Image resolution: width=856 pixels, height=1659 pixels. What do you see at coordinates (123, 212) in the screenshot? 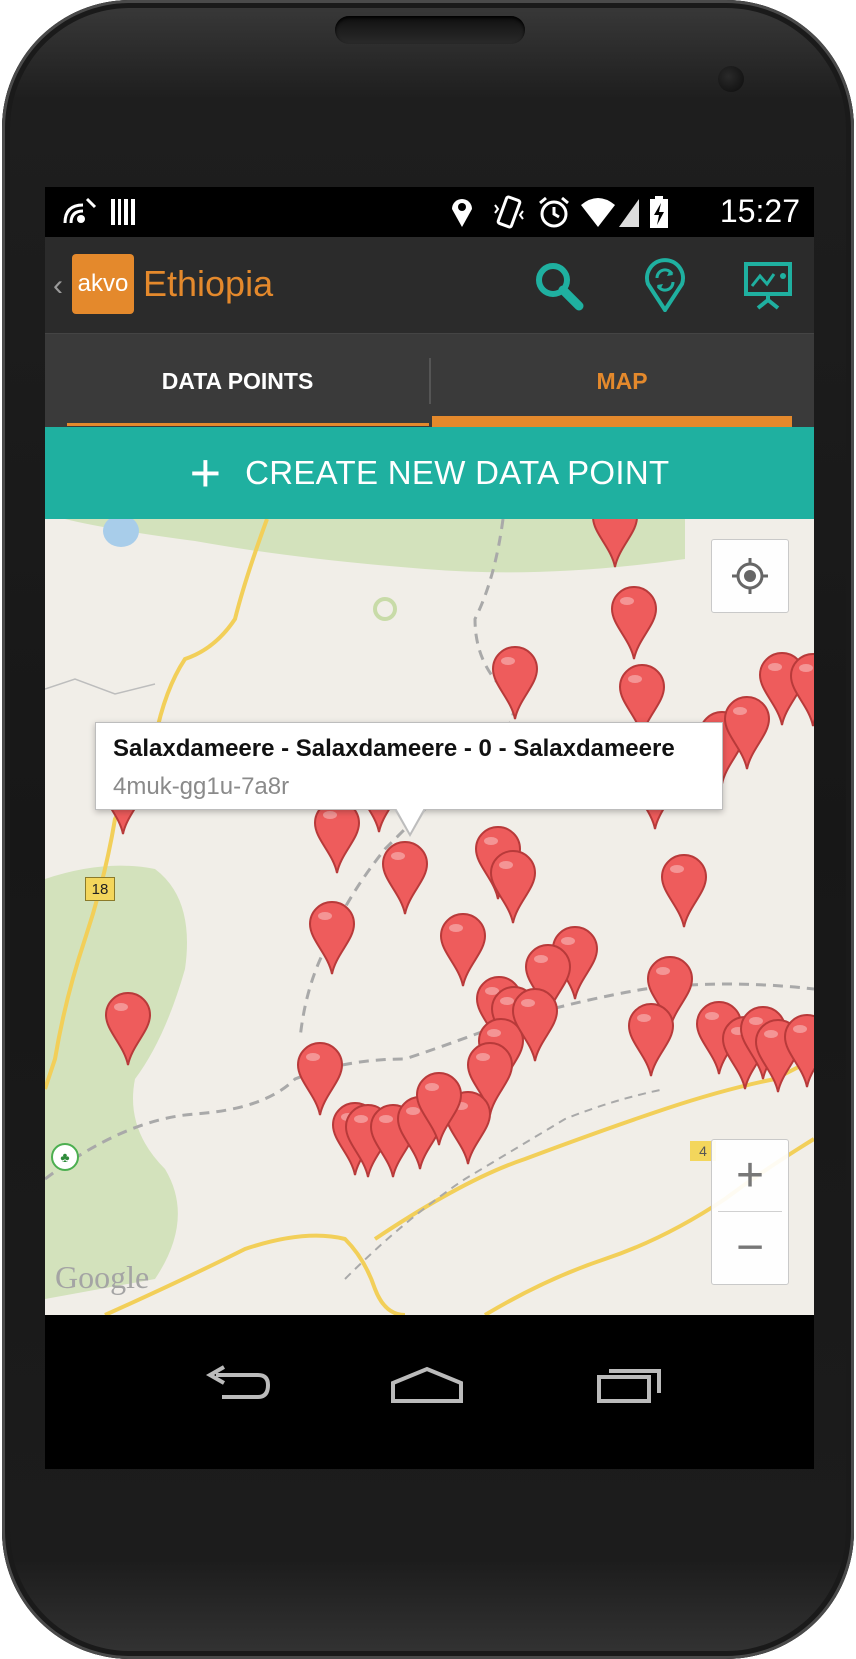
I see `barcode-icon` at bounding box center [123, 212].